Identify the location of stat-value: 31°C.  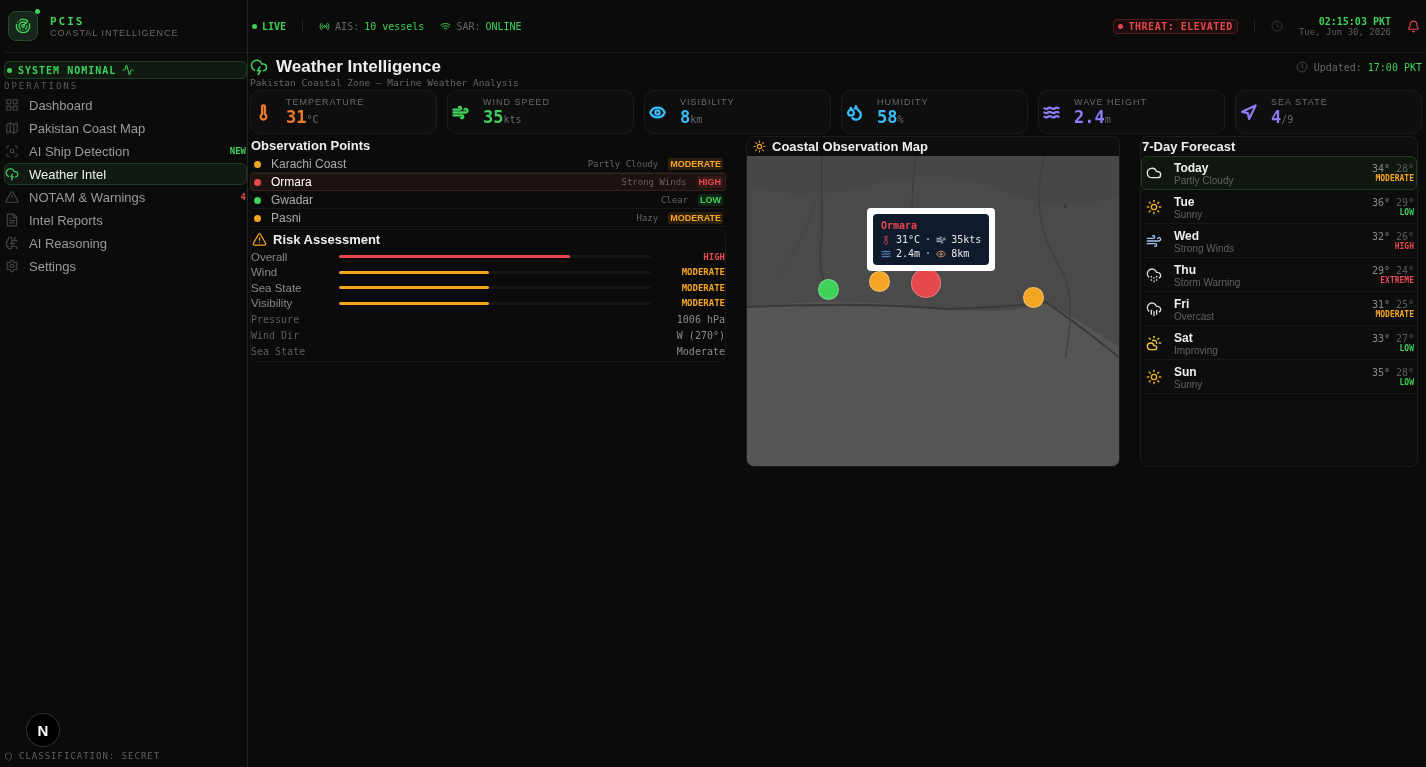
(303, 117).